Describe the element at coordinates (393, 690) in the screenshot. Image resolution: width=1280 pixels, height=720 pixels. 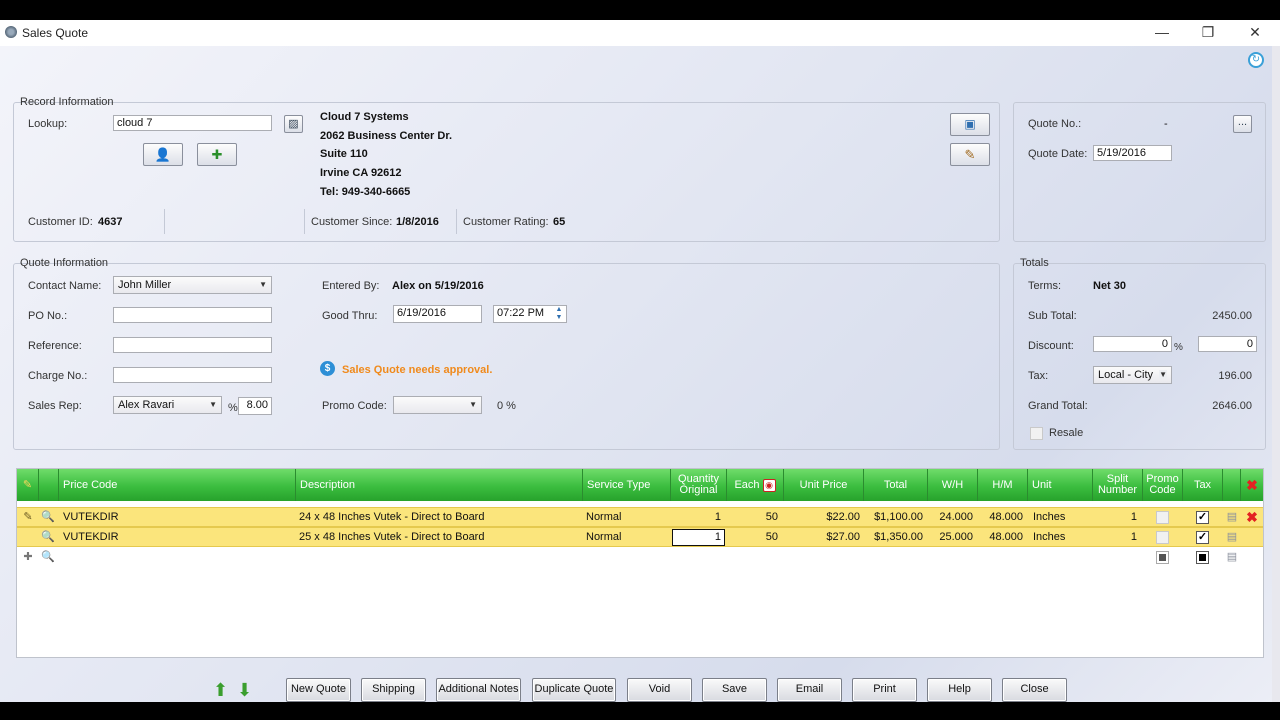
I see `shipping-button: Shipping` at that location.